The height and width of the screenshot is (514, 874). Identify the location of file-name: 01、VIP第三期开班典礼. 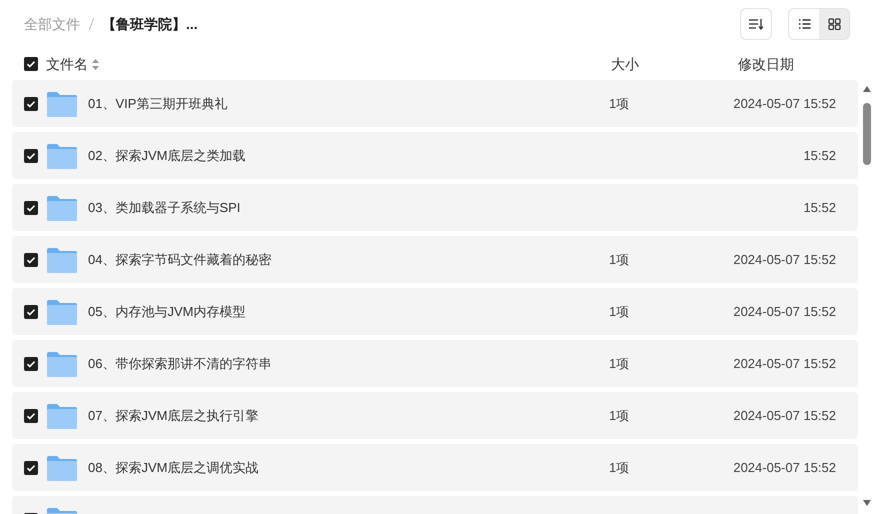
(158, 104).